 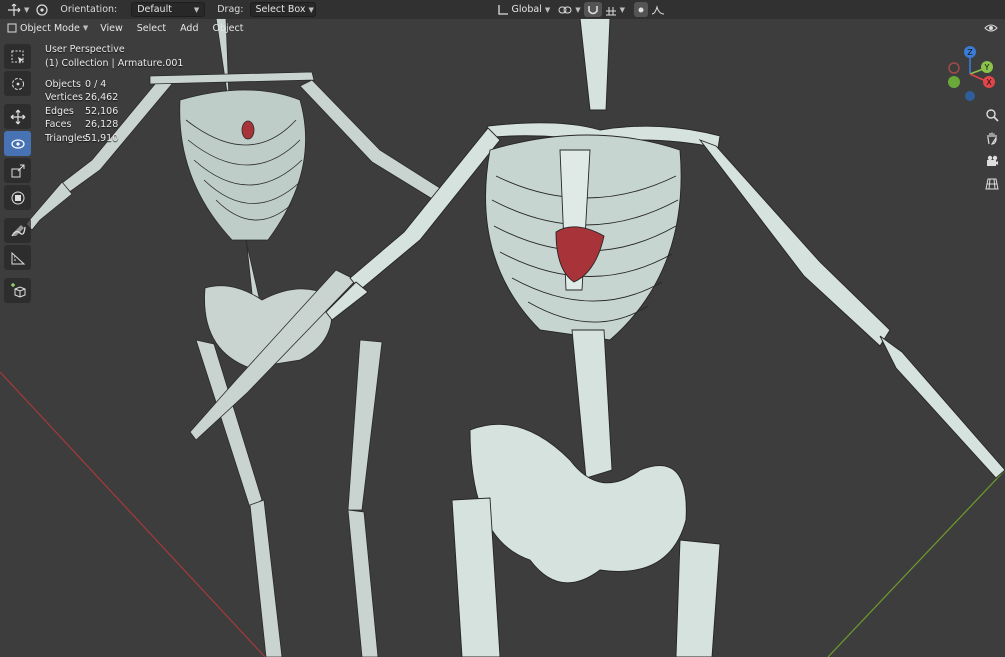 I want to click on zoom-icon, so click(x=992, y=115).